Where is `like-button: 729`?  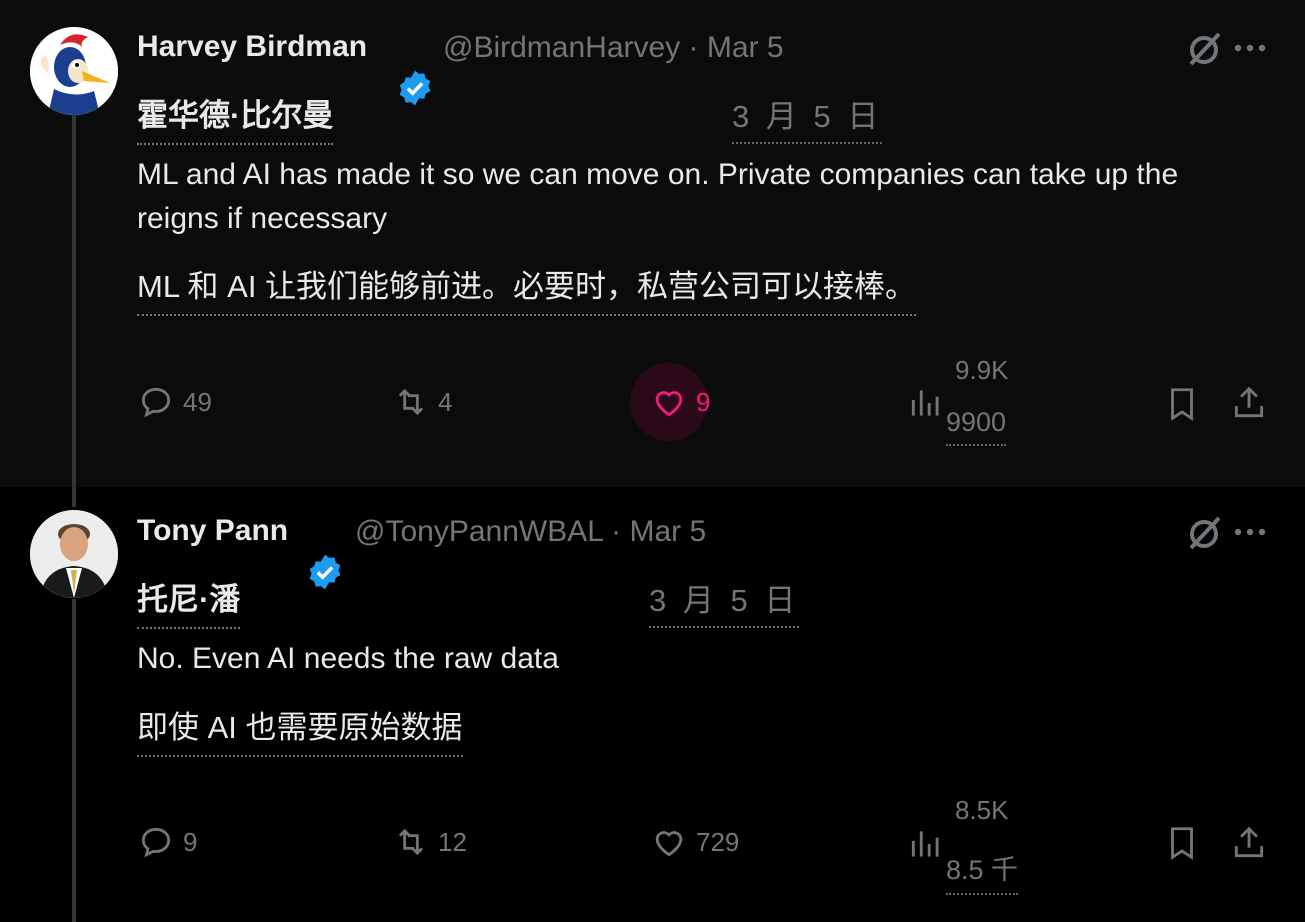 like-button: 729 is located at coordinates (694, 842).